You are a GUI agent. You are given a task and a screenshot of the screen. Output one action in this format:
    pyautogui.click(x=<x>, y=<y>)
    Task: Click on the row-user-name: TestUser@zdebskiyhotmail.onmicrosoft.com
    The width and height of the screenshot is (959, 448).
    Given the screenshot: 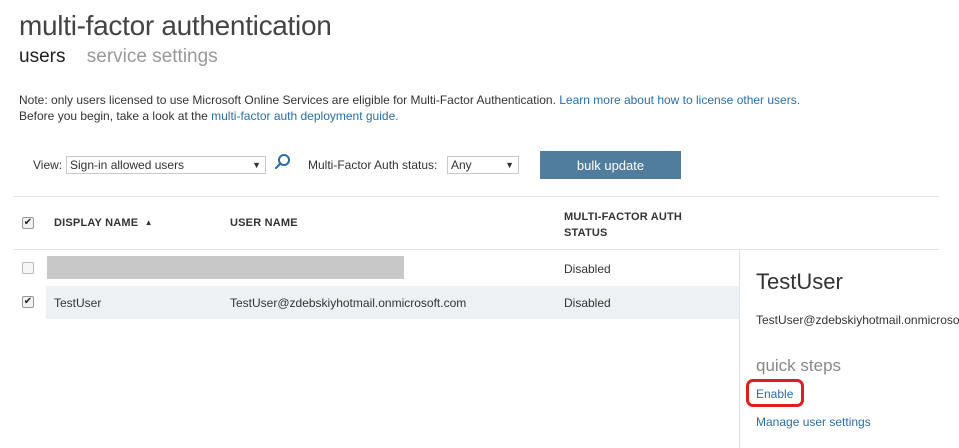 What is the action you would take?
    pyautogui.click(x=348, y=303)
    